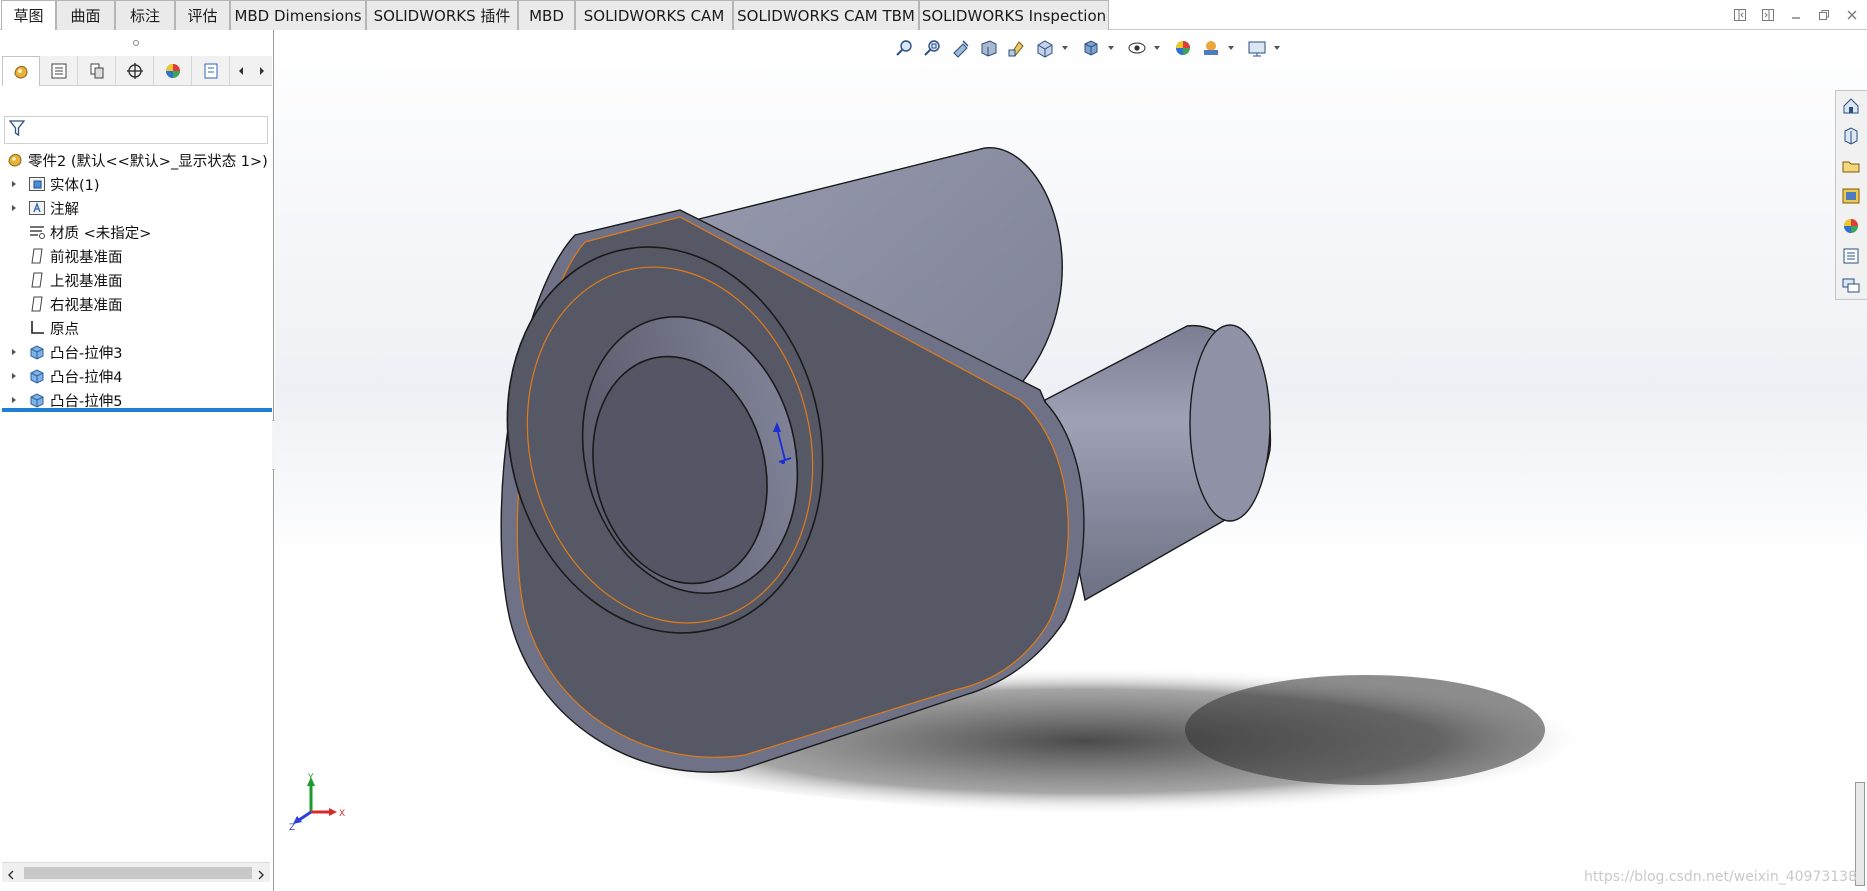  Describe the element at coordinates (1851, 166) in the screenshot. I see `file-explorer-icon` at that location.